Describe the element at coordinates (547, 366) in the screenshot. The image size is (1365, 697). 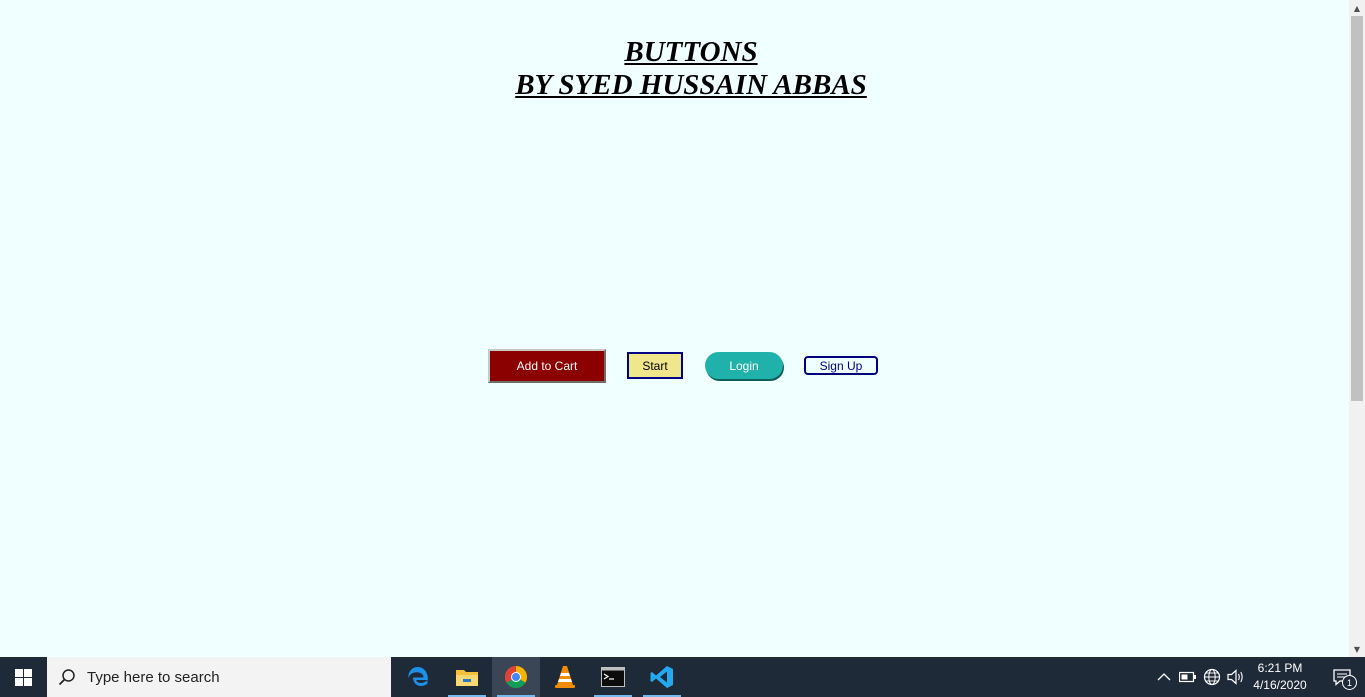
I see `add-to-cart-button: Add to Cart` at that location.